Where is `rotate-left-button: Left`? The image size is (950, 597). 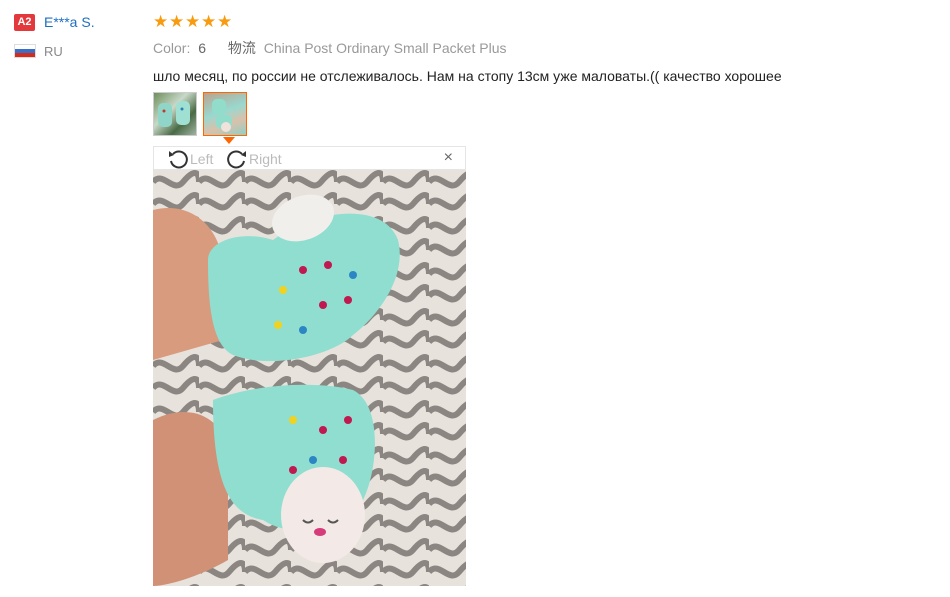
rotate-left-button: Left is located at coordinates (190, 159).